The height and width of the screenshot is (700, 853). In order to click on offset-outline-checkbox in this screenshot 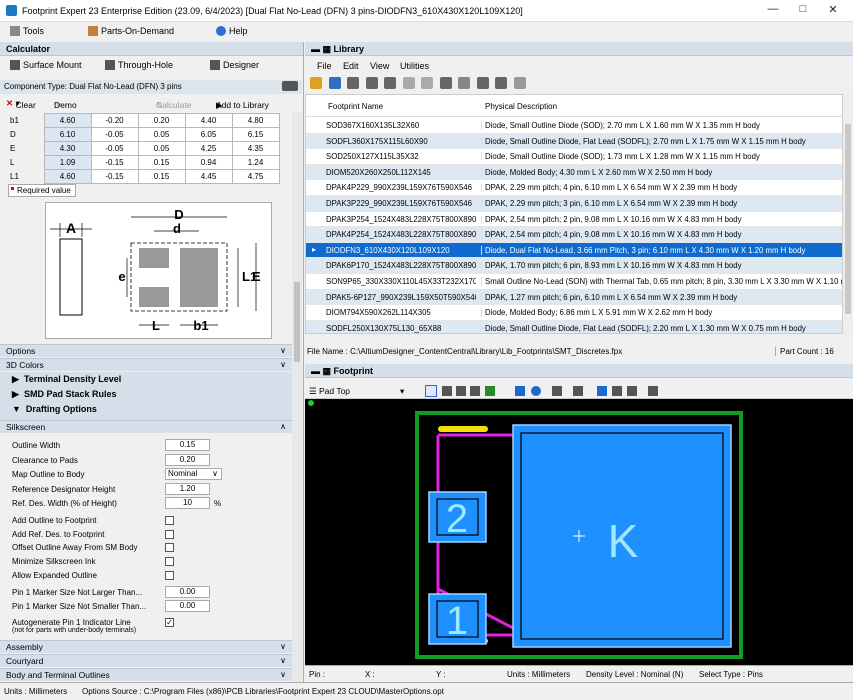, I will do `click(169, 547)`.